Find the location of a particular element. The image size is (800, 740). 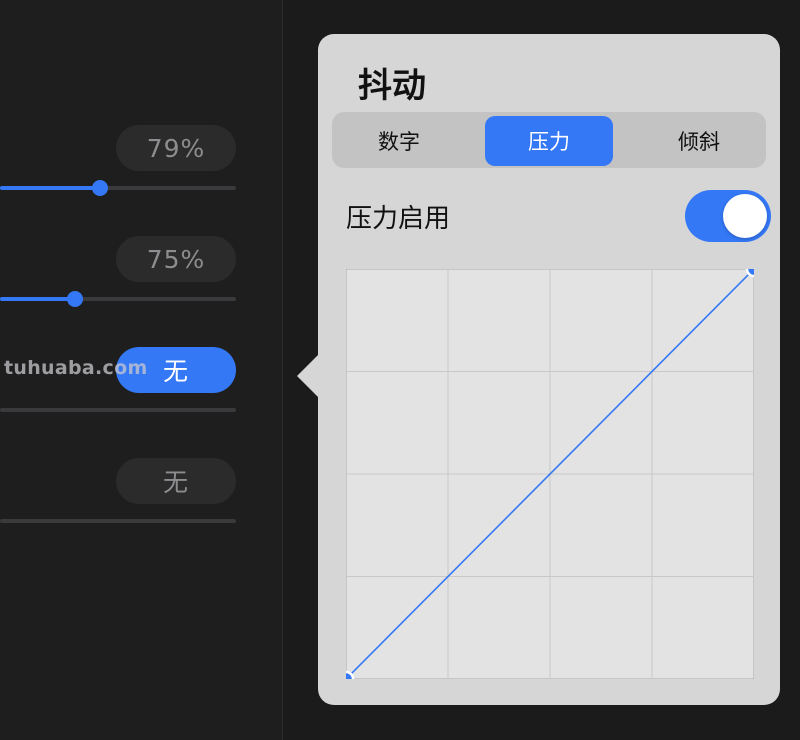

popover-title: 抖动 is located at coordinates (392, 86).